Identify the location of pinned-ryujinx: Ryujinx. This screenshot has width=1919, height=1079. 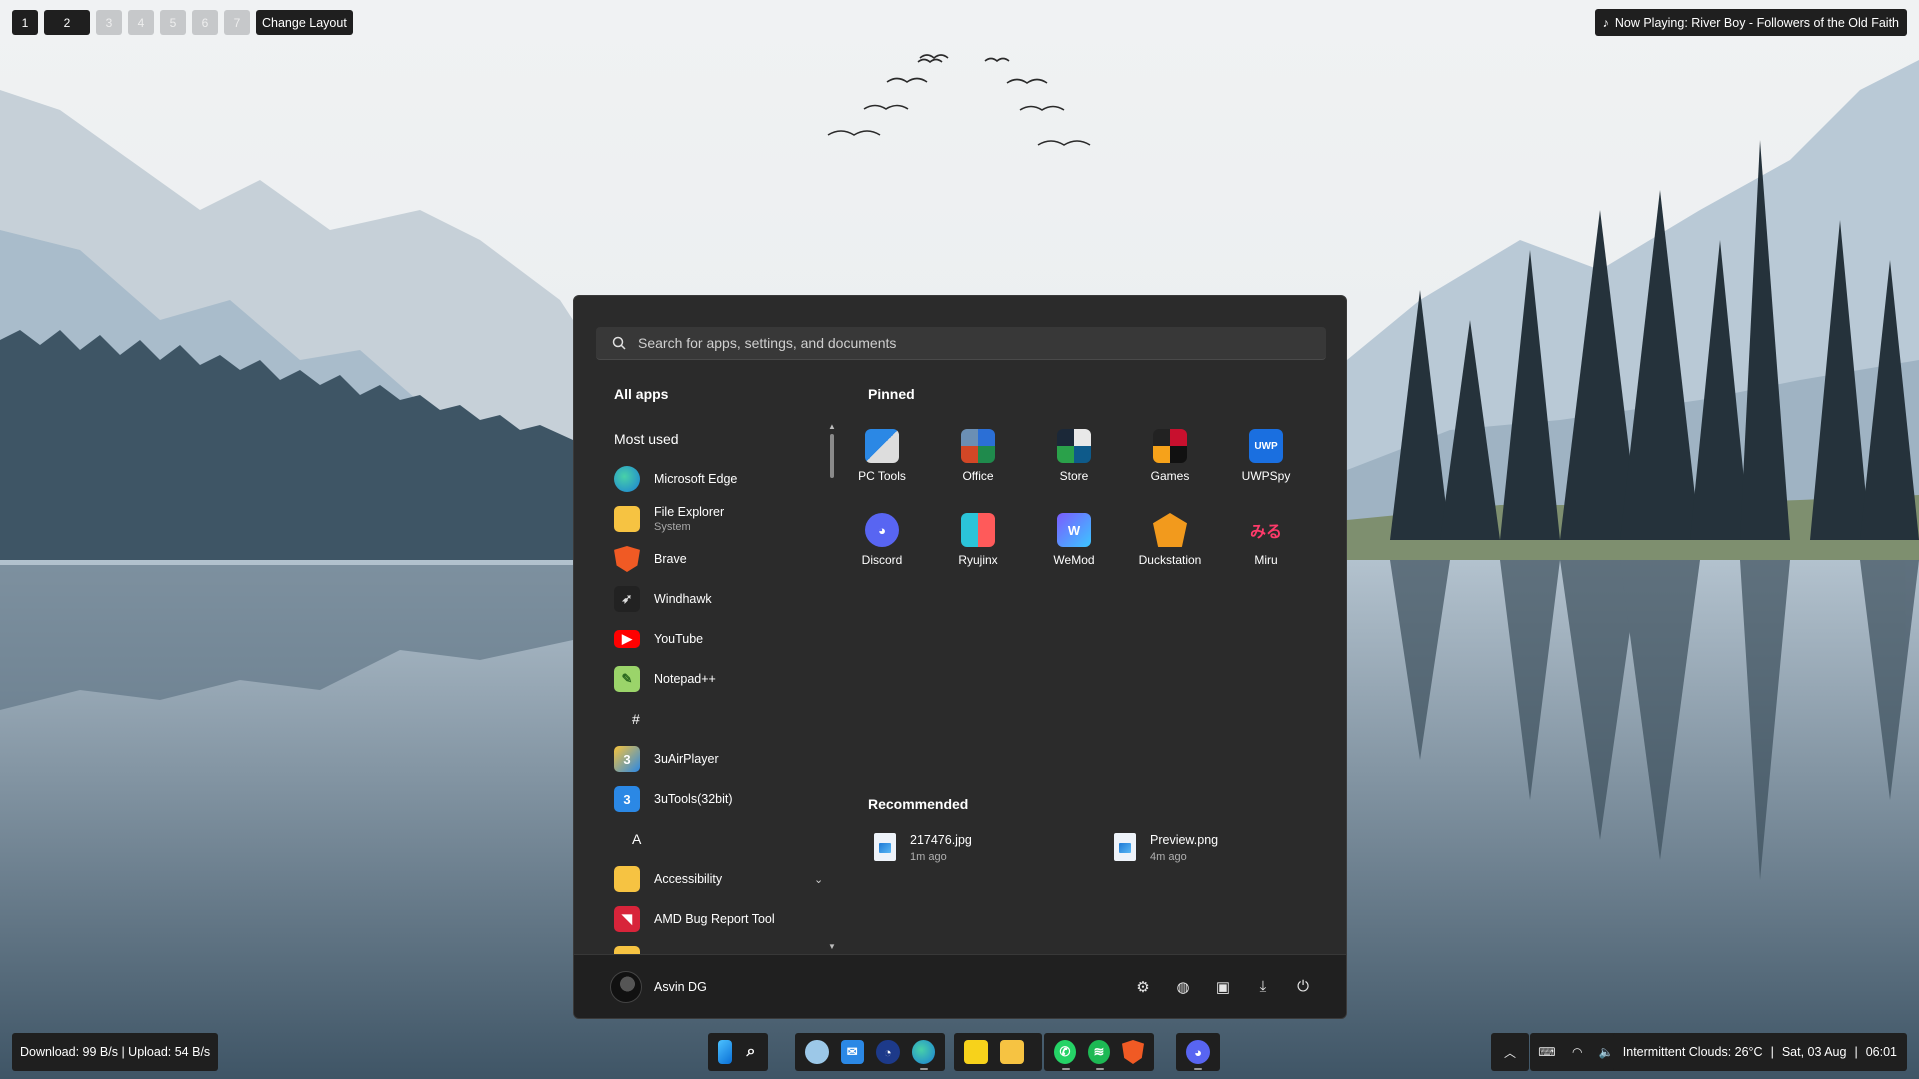
(978, 540).